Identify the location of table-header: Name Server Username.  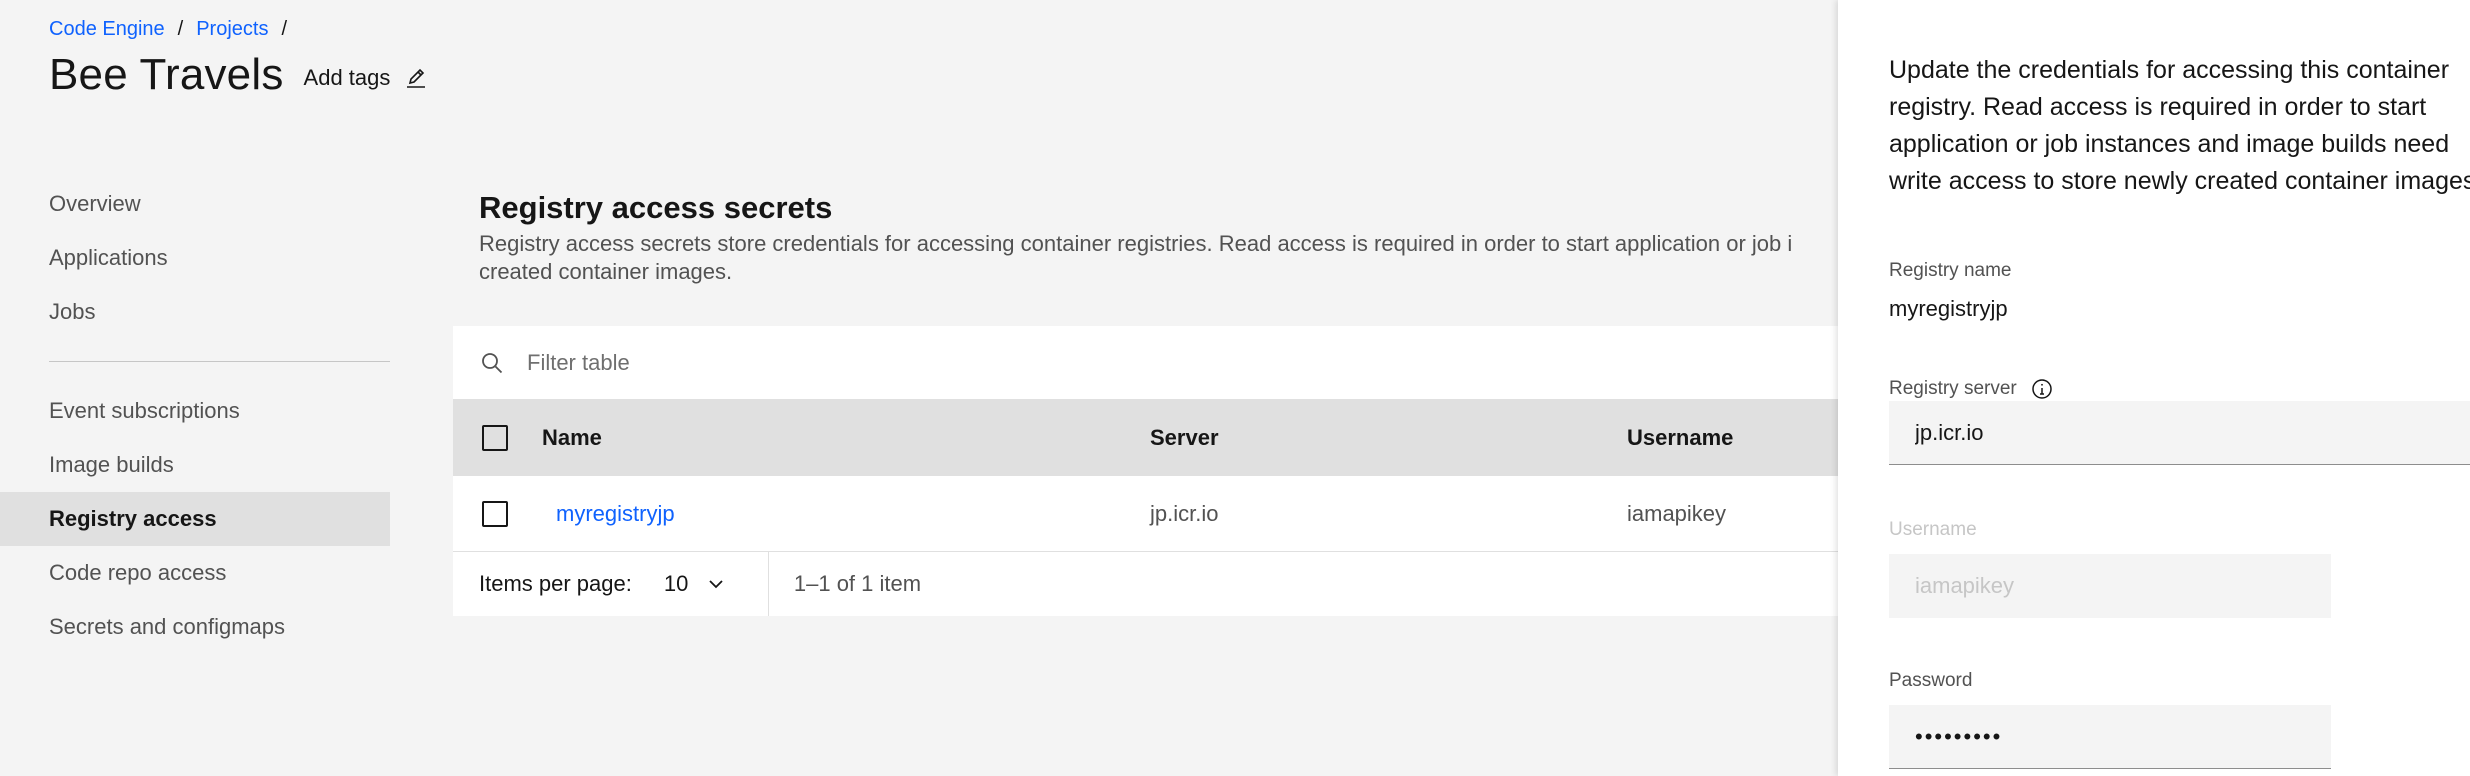
(1153, 438).